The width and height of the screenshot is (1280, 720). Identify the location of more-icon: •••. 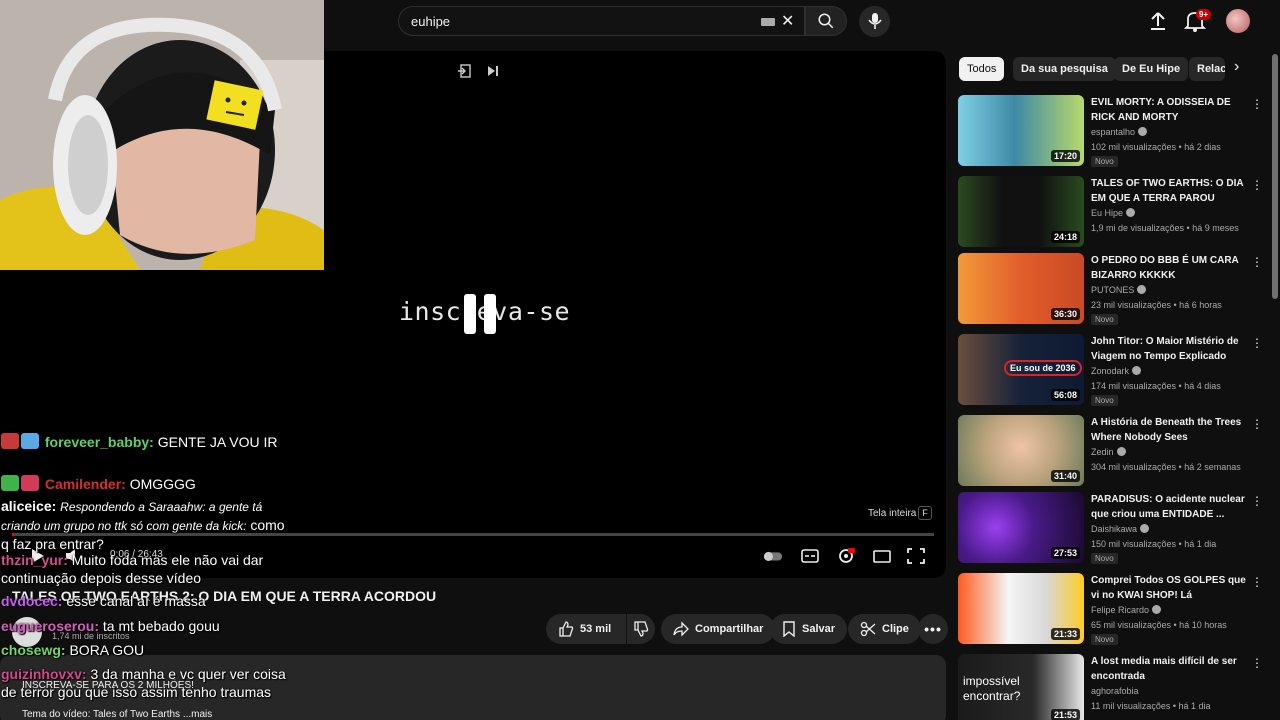
(933, 629).